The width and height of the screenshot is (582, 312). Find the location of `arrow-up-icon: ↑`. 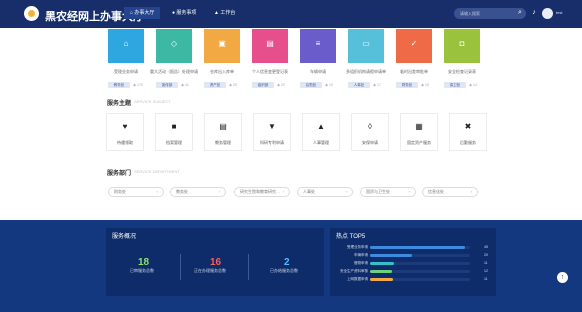

arrow-up-icon: ↑ is located at coordinates (562, 277).